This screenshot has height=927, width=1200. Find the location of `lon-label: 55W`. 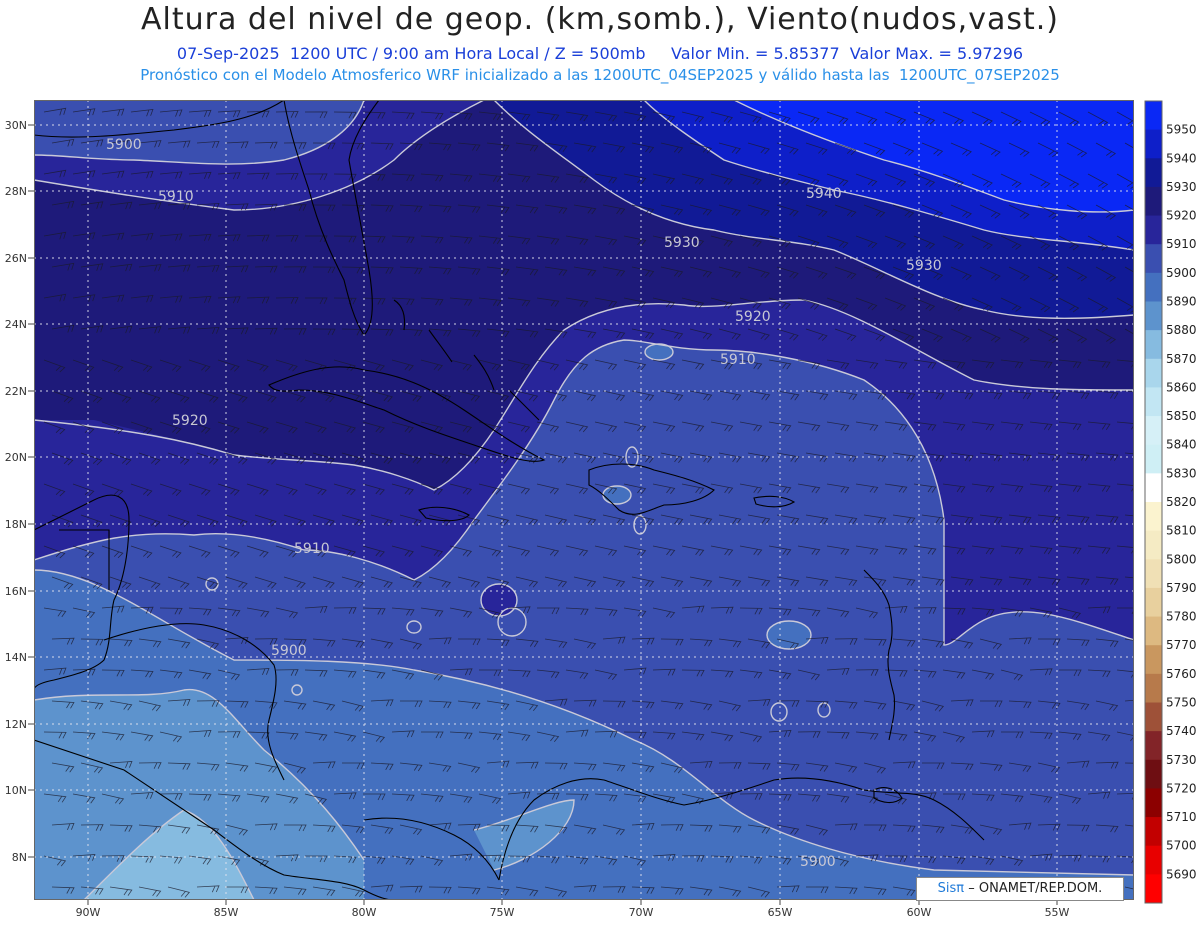

lon-label: 55W is located at coordinates (1057, 912).